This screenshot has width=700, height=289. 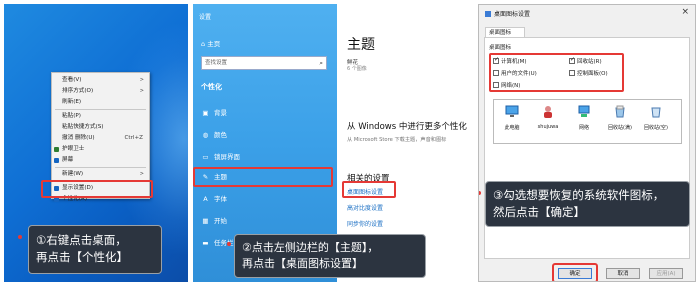 I want to click on sidebar-home: ⌂ 主页, so click(x=210, y=43).